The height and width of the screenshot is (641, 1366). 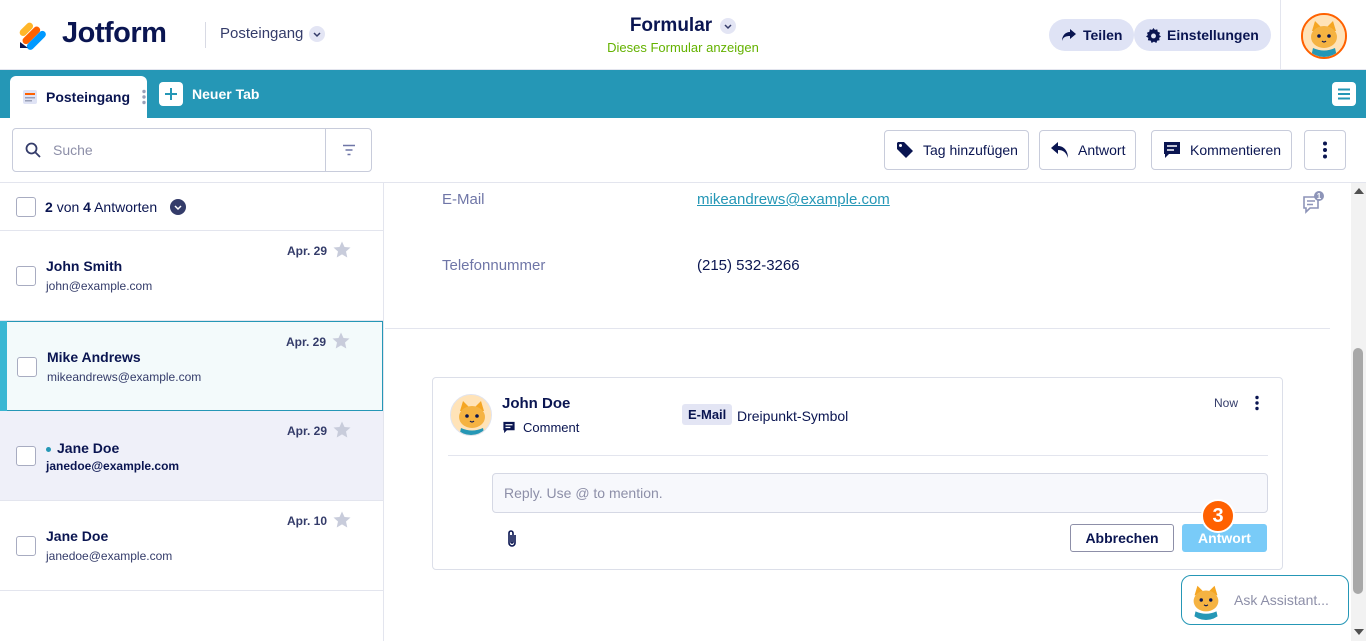 What do you see at coordinates (306, 521) in the screenshot?
I see `item-date: Apr. 10` at bounding box center [306, 521].